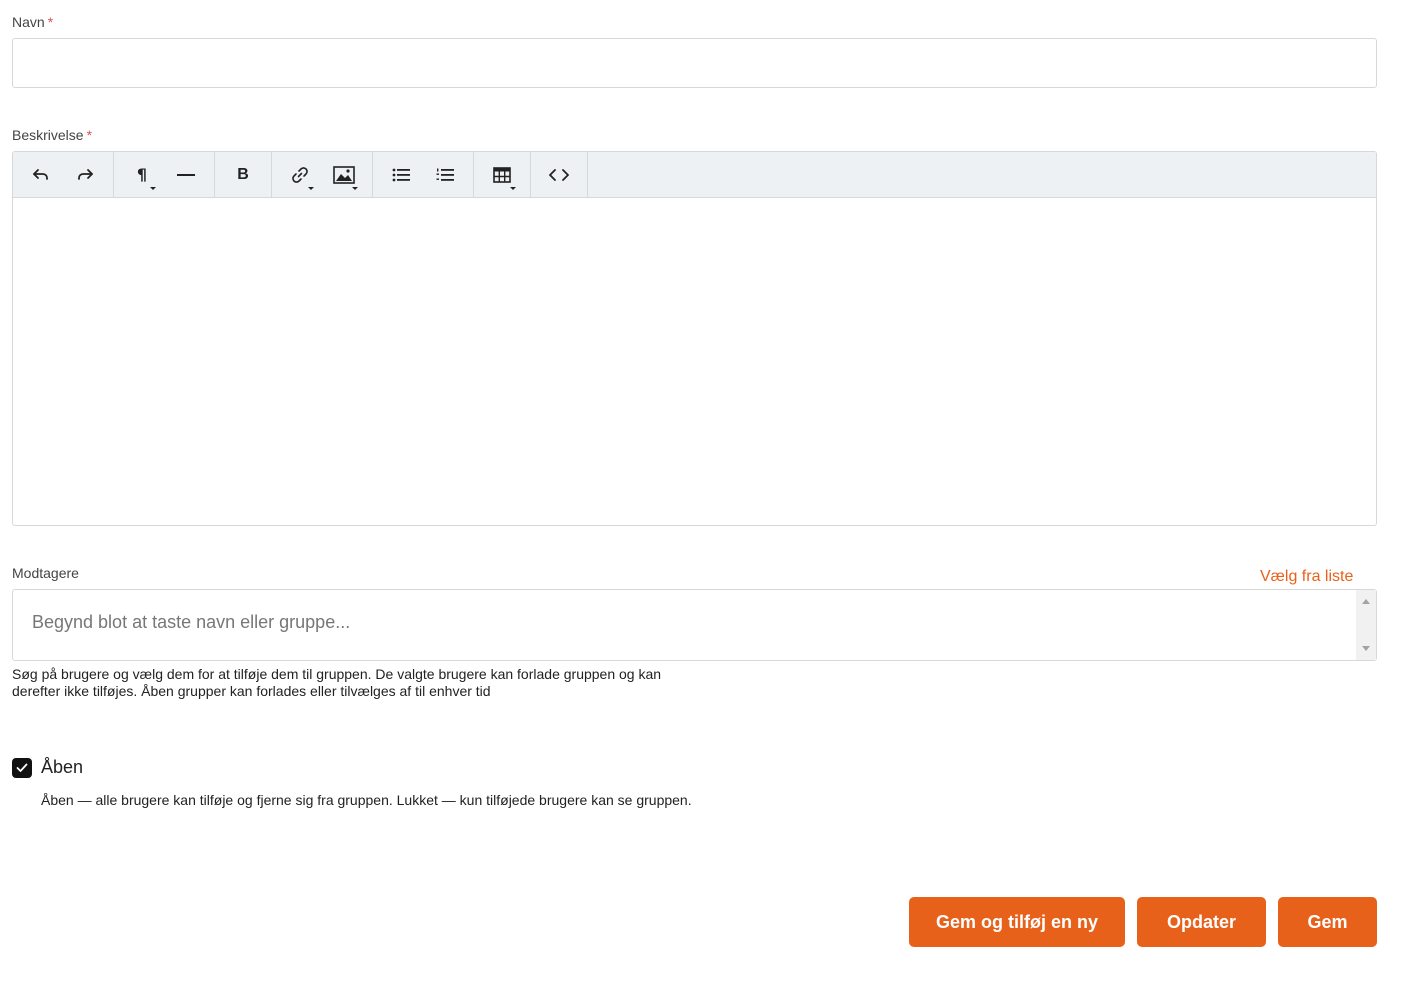 This screenshot has width=1423, height=1005. Describe the element at coordinates (684, 625) in the screenshot. I see `recipients-input` at that location.